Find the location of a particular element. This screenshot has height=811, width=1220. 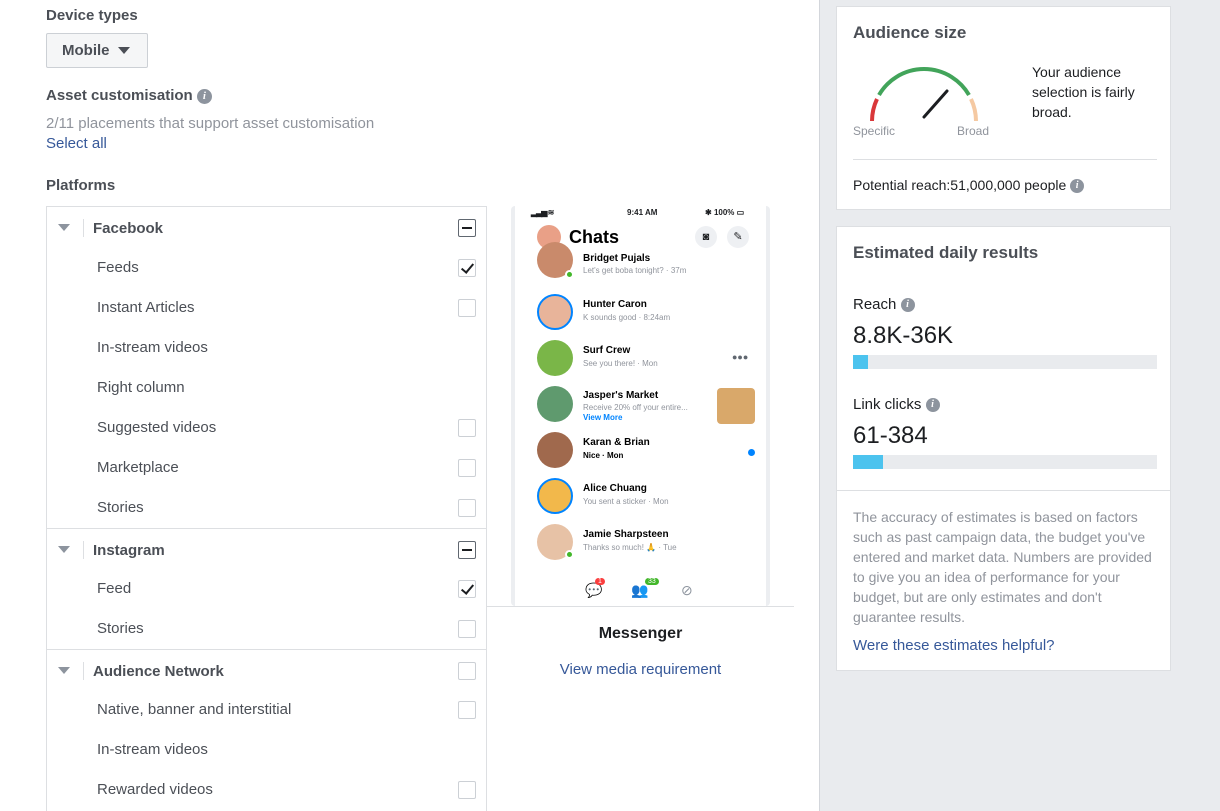

caret-down-icon is located at coordinates (123, 50).